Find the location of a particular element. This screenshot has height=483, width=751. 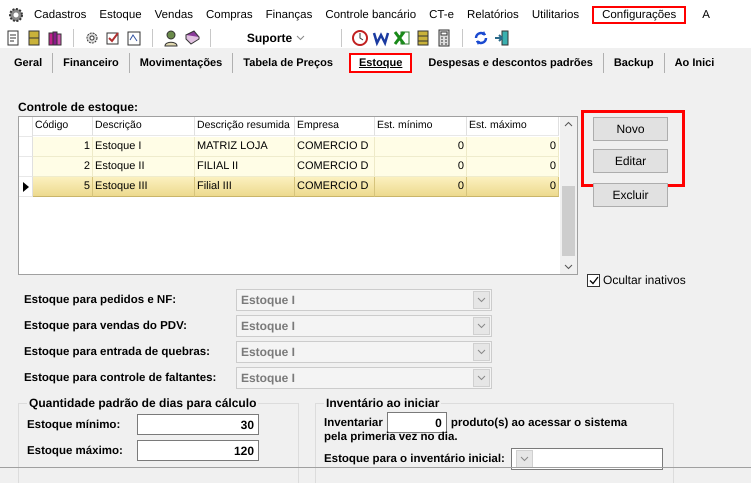

field-text: produto(s) ao acessar o sistema is located at coordinates (539, 422).